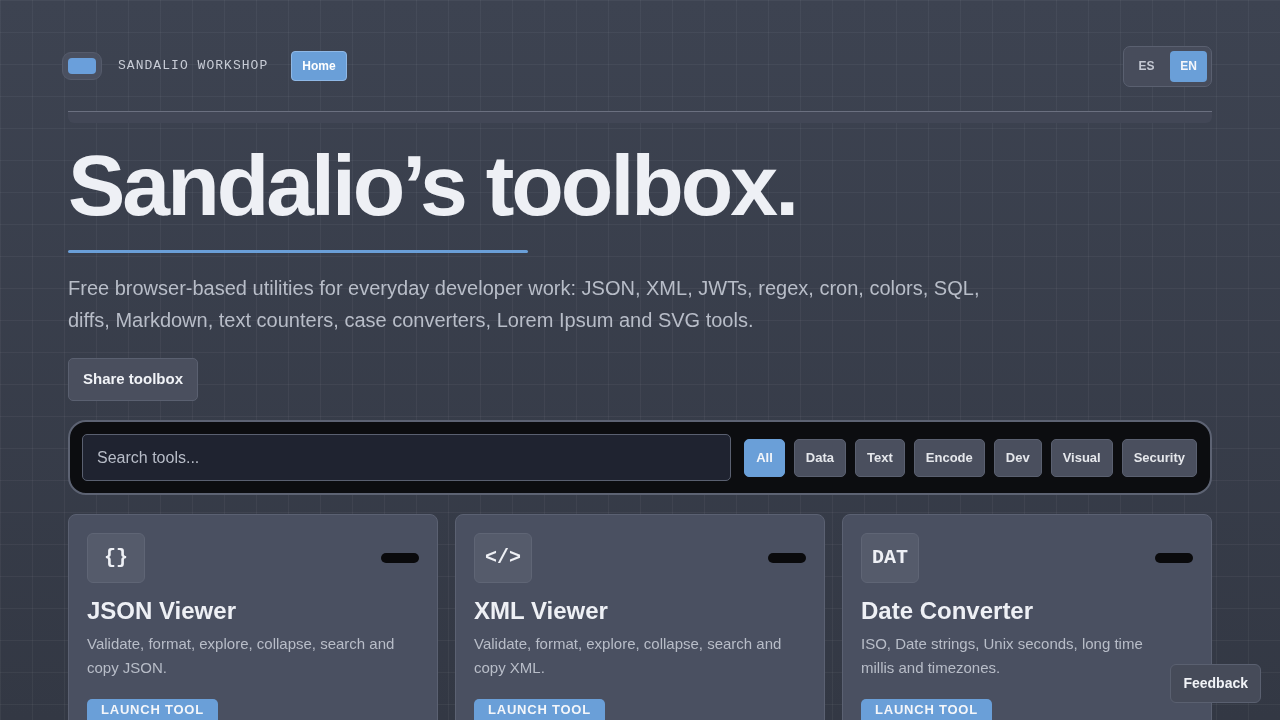 The height and width of the screenshot is (720, 1280). What do you see at coordinates (1159, 457) in the screenshot?
I see `filter-chip: Security` at bounding box center [1159, 457].